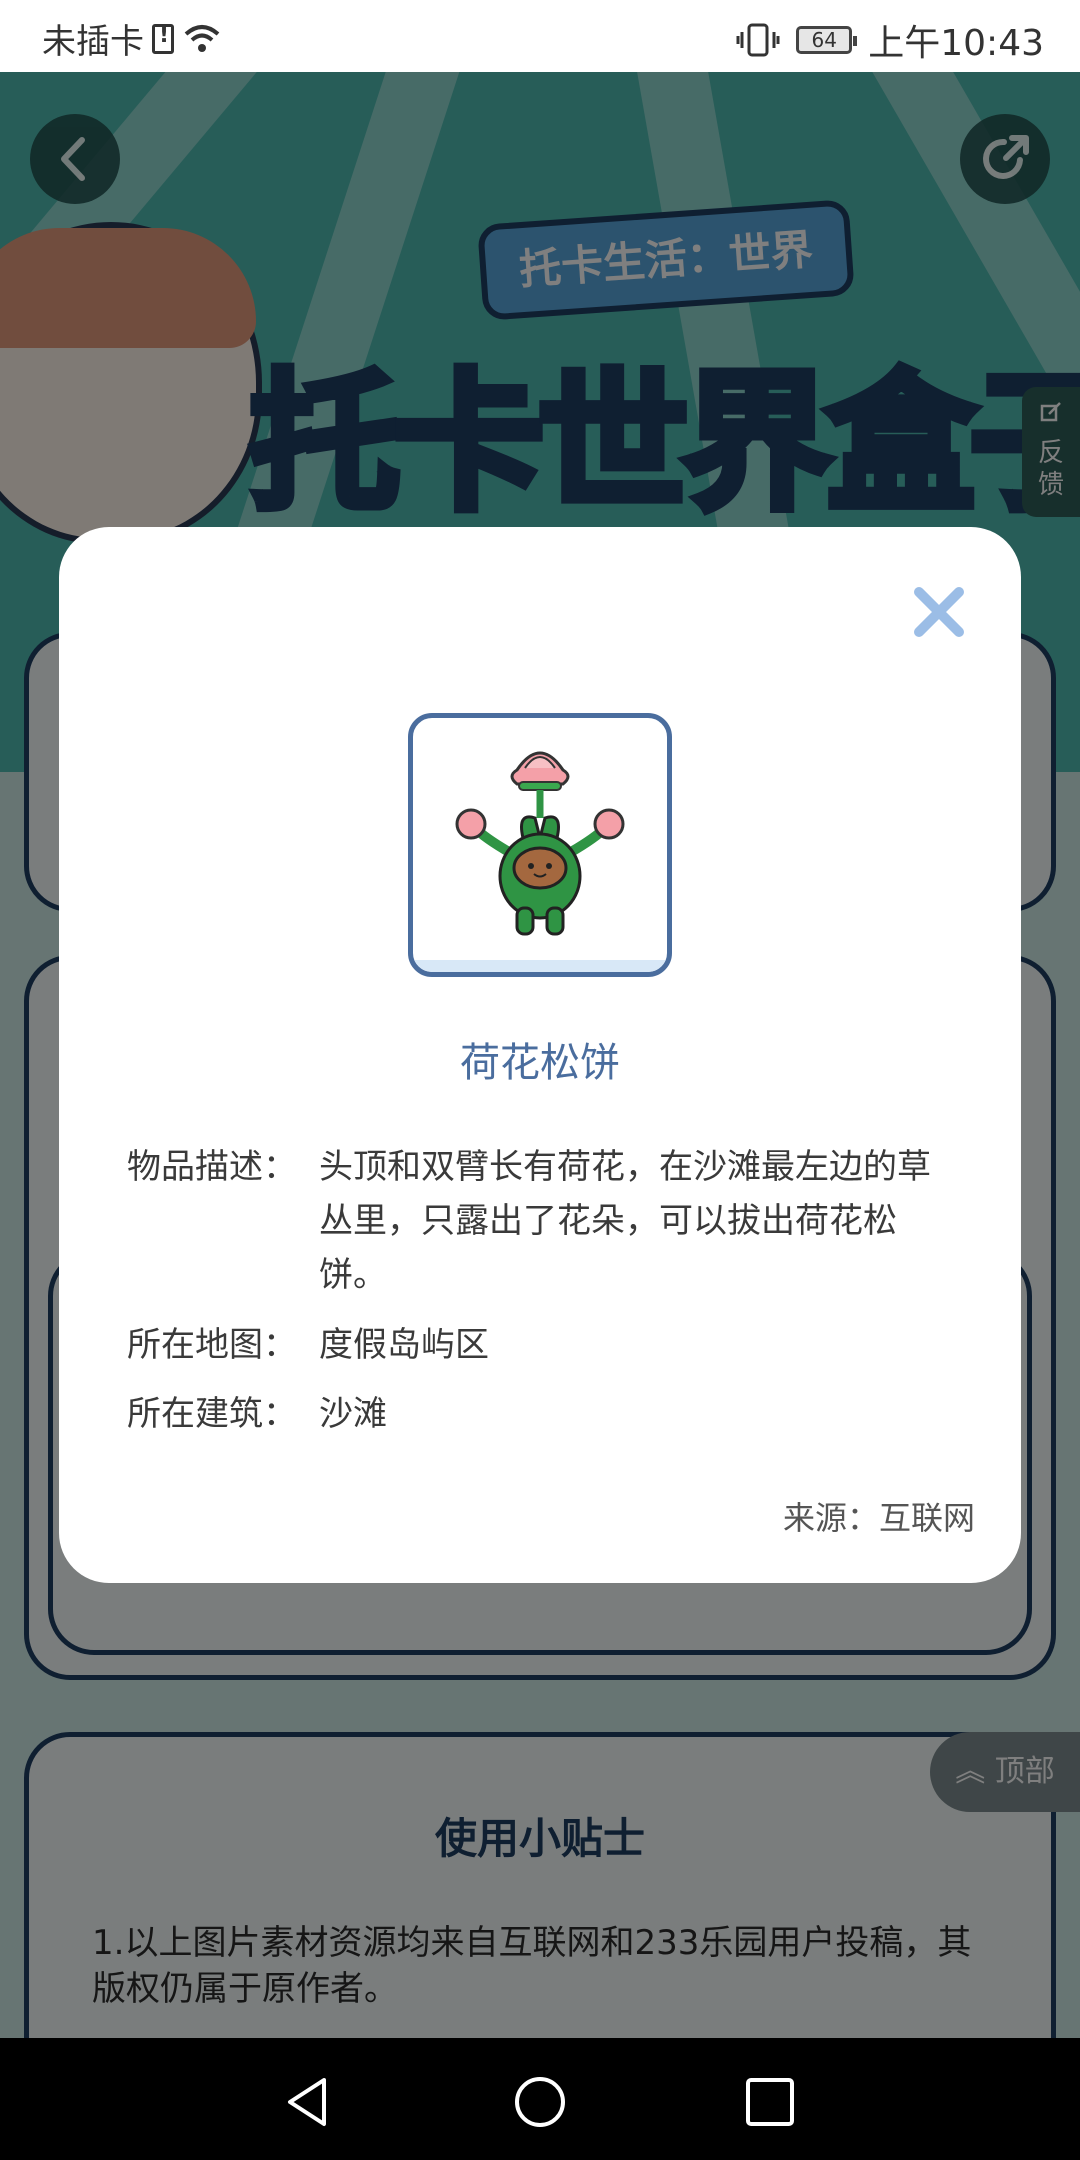 The width and height of the screenshot is (1080, 2160). What do you see at coordinates (212, 1167) in the screenshot?
I see `info-label: 物品描述：` at bounding box center [212, 1167].